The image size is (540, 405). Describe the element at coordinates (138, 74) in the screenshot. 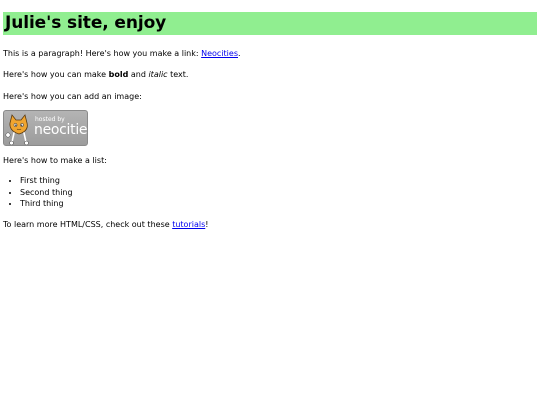

I see `format-middle-text: and` at that location.